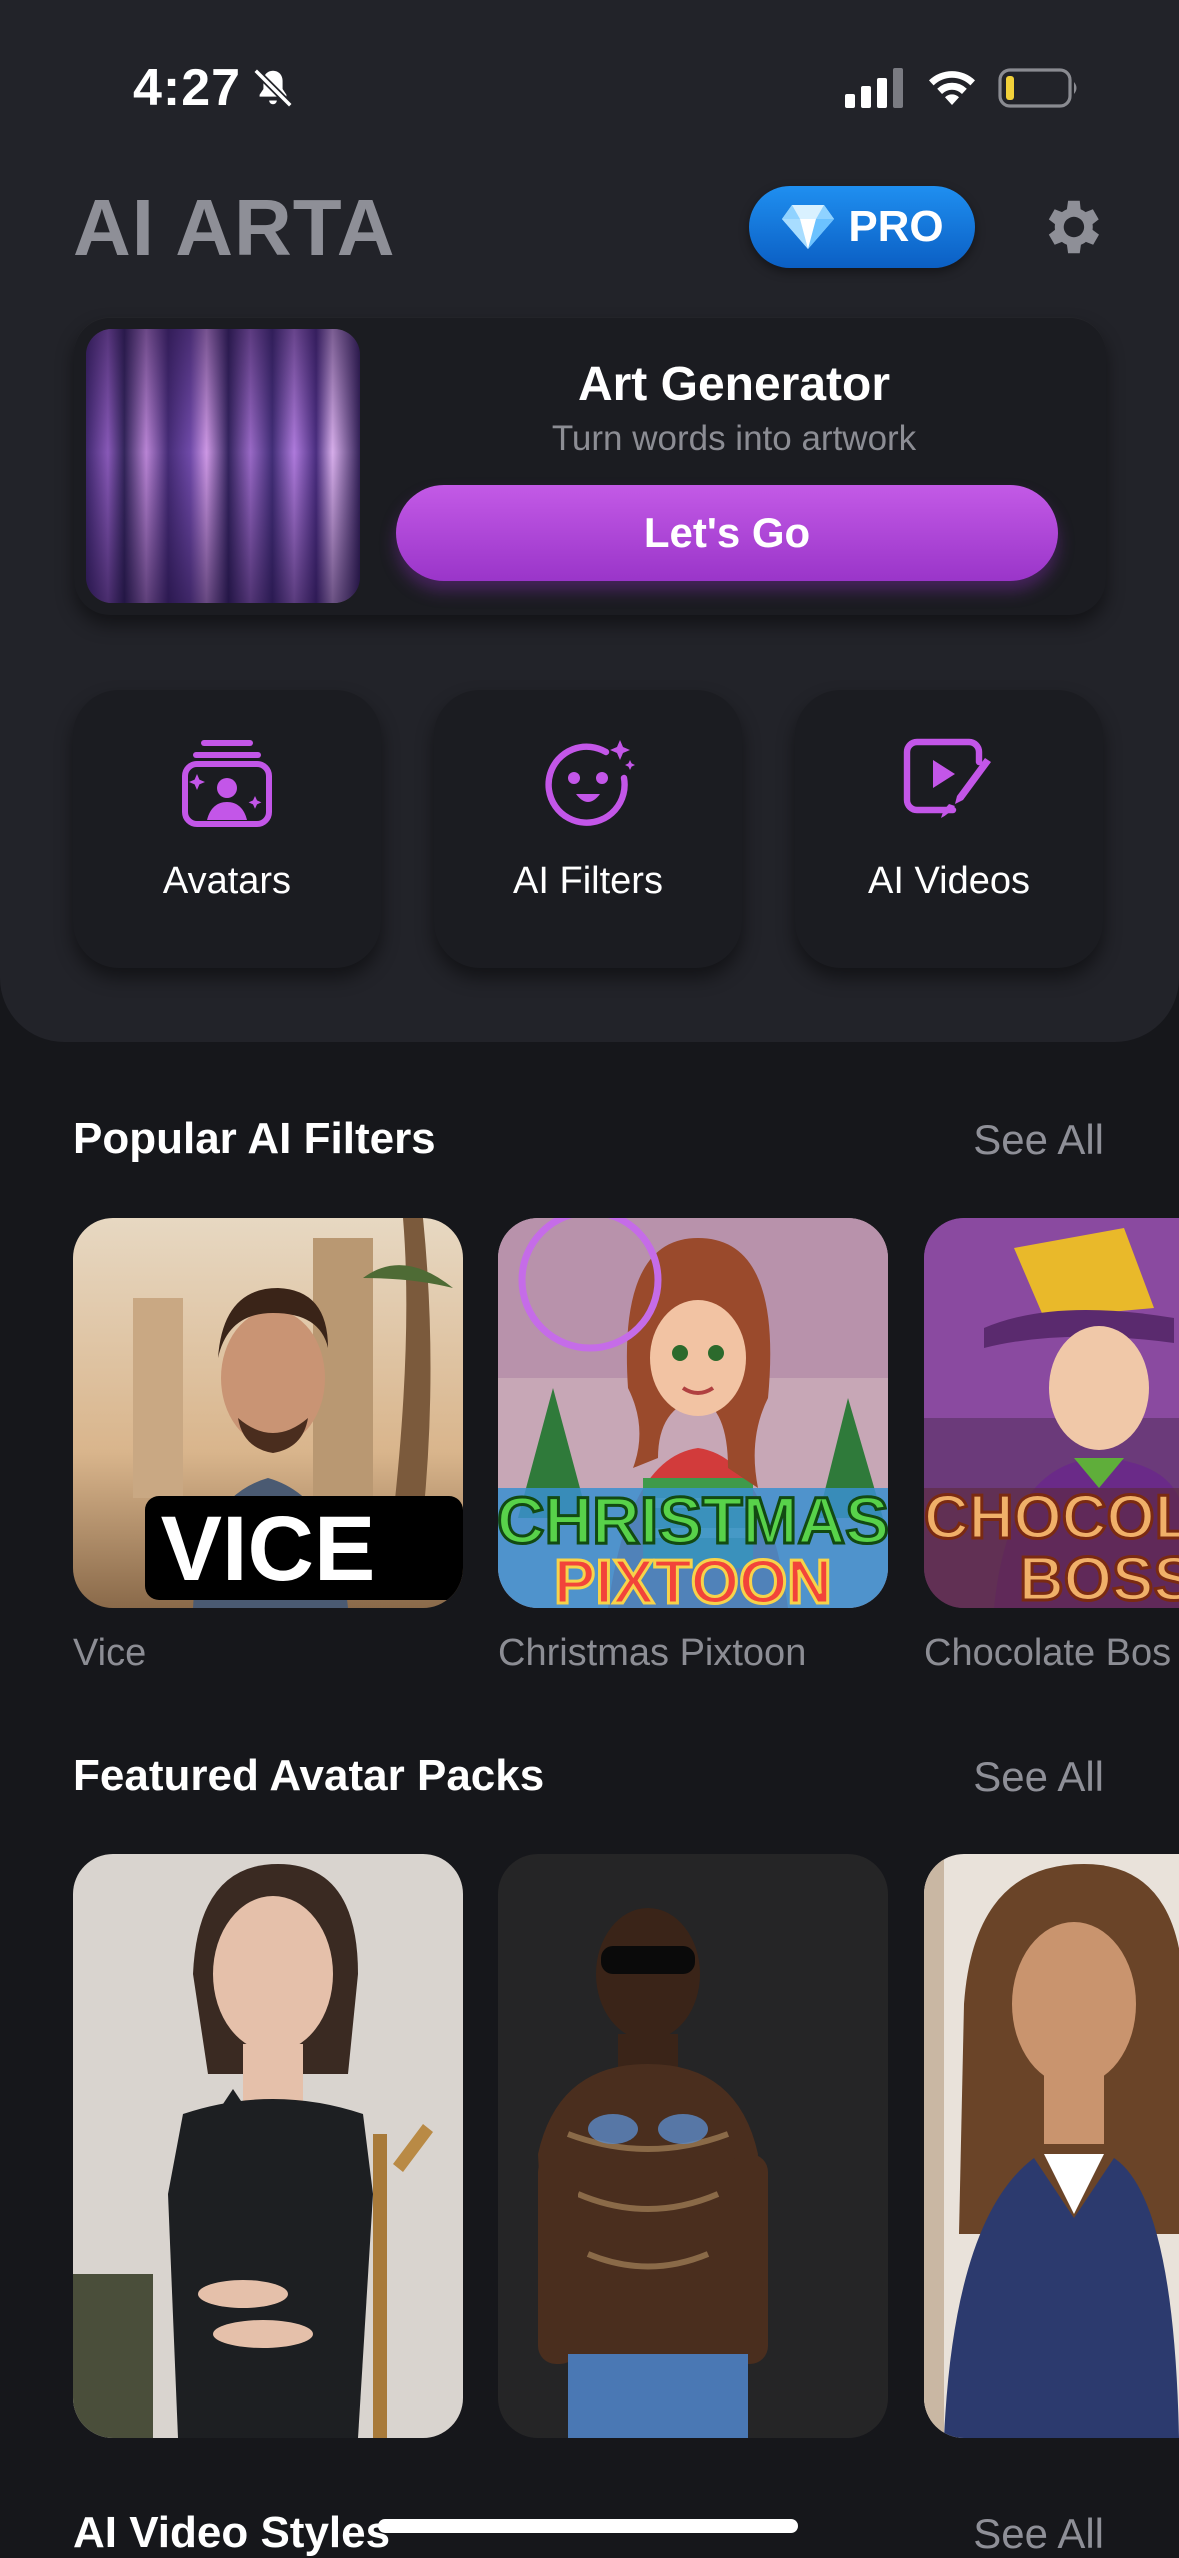 The width and height of the screenshot is (1179, 2558). I want to click on lets-go-button: Let's Go, so click(727, 533).